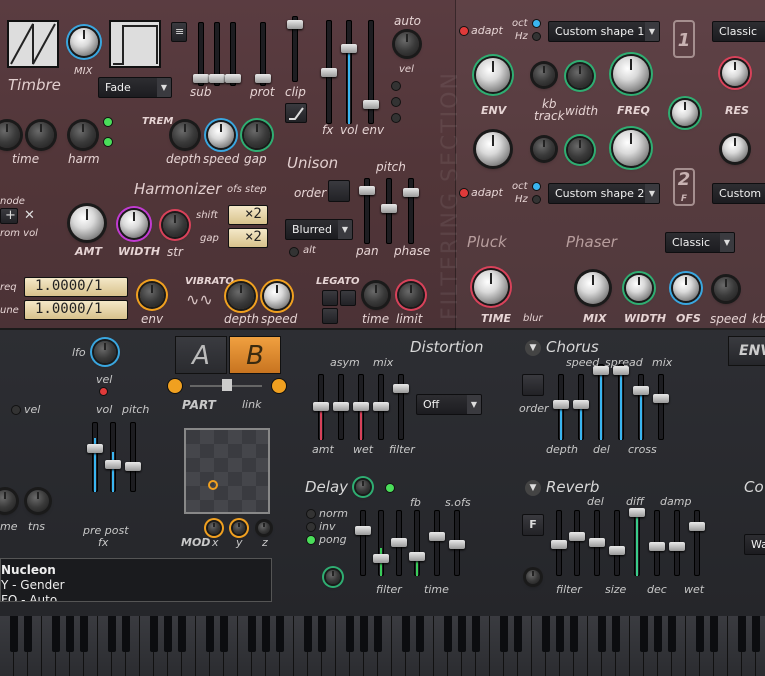  I want to click on me-knob, so click(8, 501).